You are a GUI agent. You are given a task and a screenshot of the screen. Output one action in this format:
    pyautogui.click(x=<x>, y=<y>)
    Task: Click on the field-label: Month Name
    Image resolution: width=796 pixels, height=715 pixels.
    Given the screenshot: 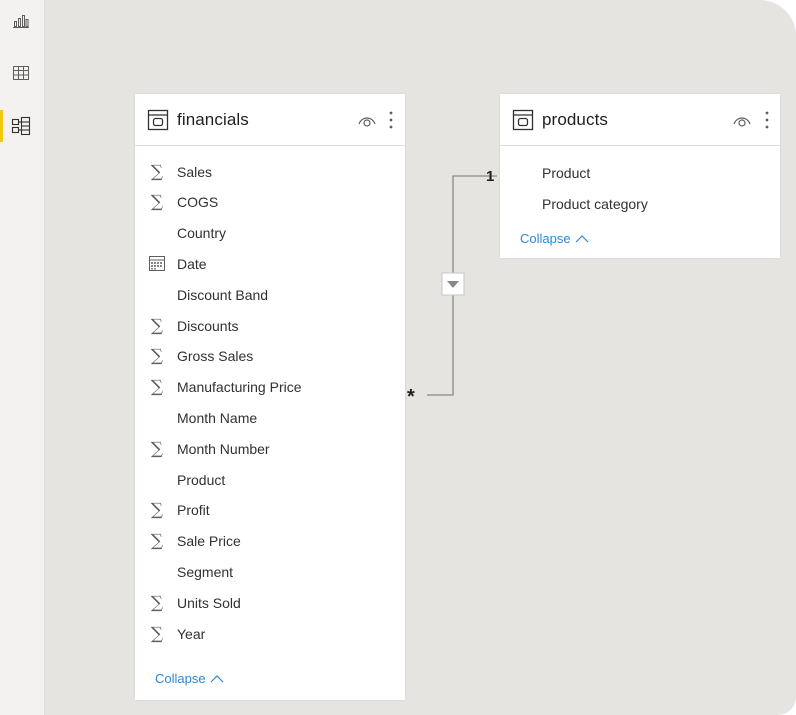 What is the action you would take?
    pyautogui.click(x=217, y=417)
    